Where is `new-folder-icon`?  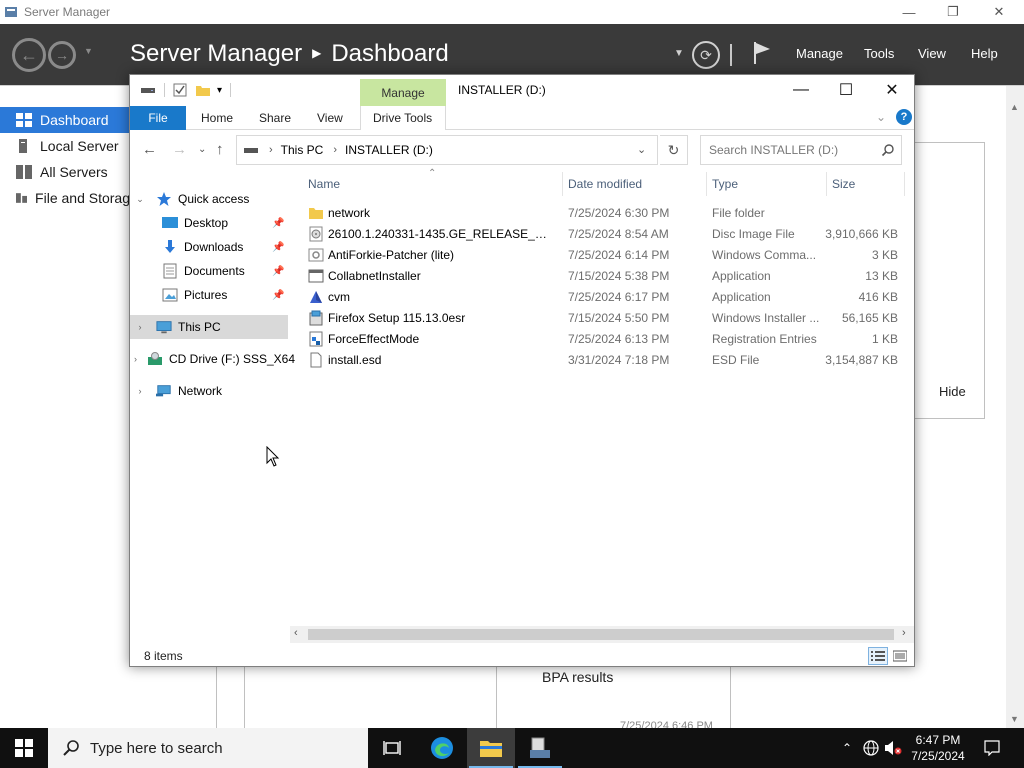
new-folder-icon is located at coordinates (203, 90).